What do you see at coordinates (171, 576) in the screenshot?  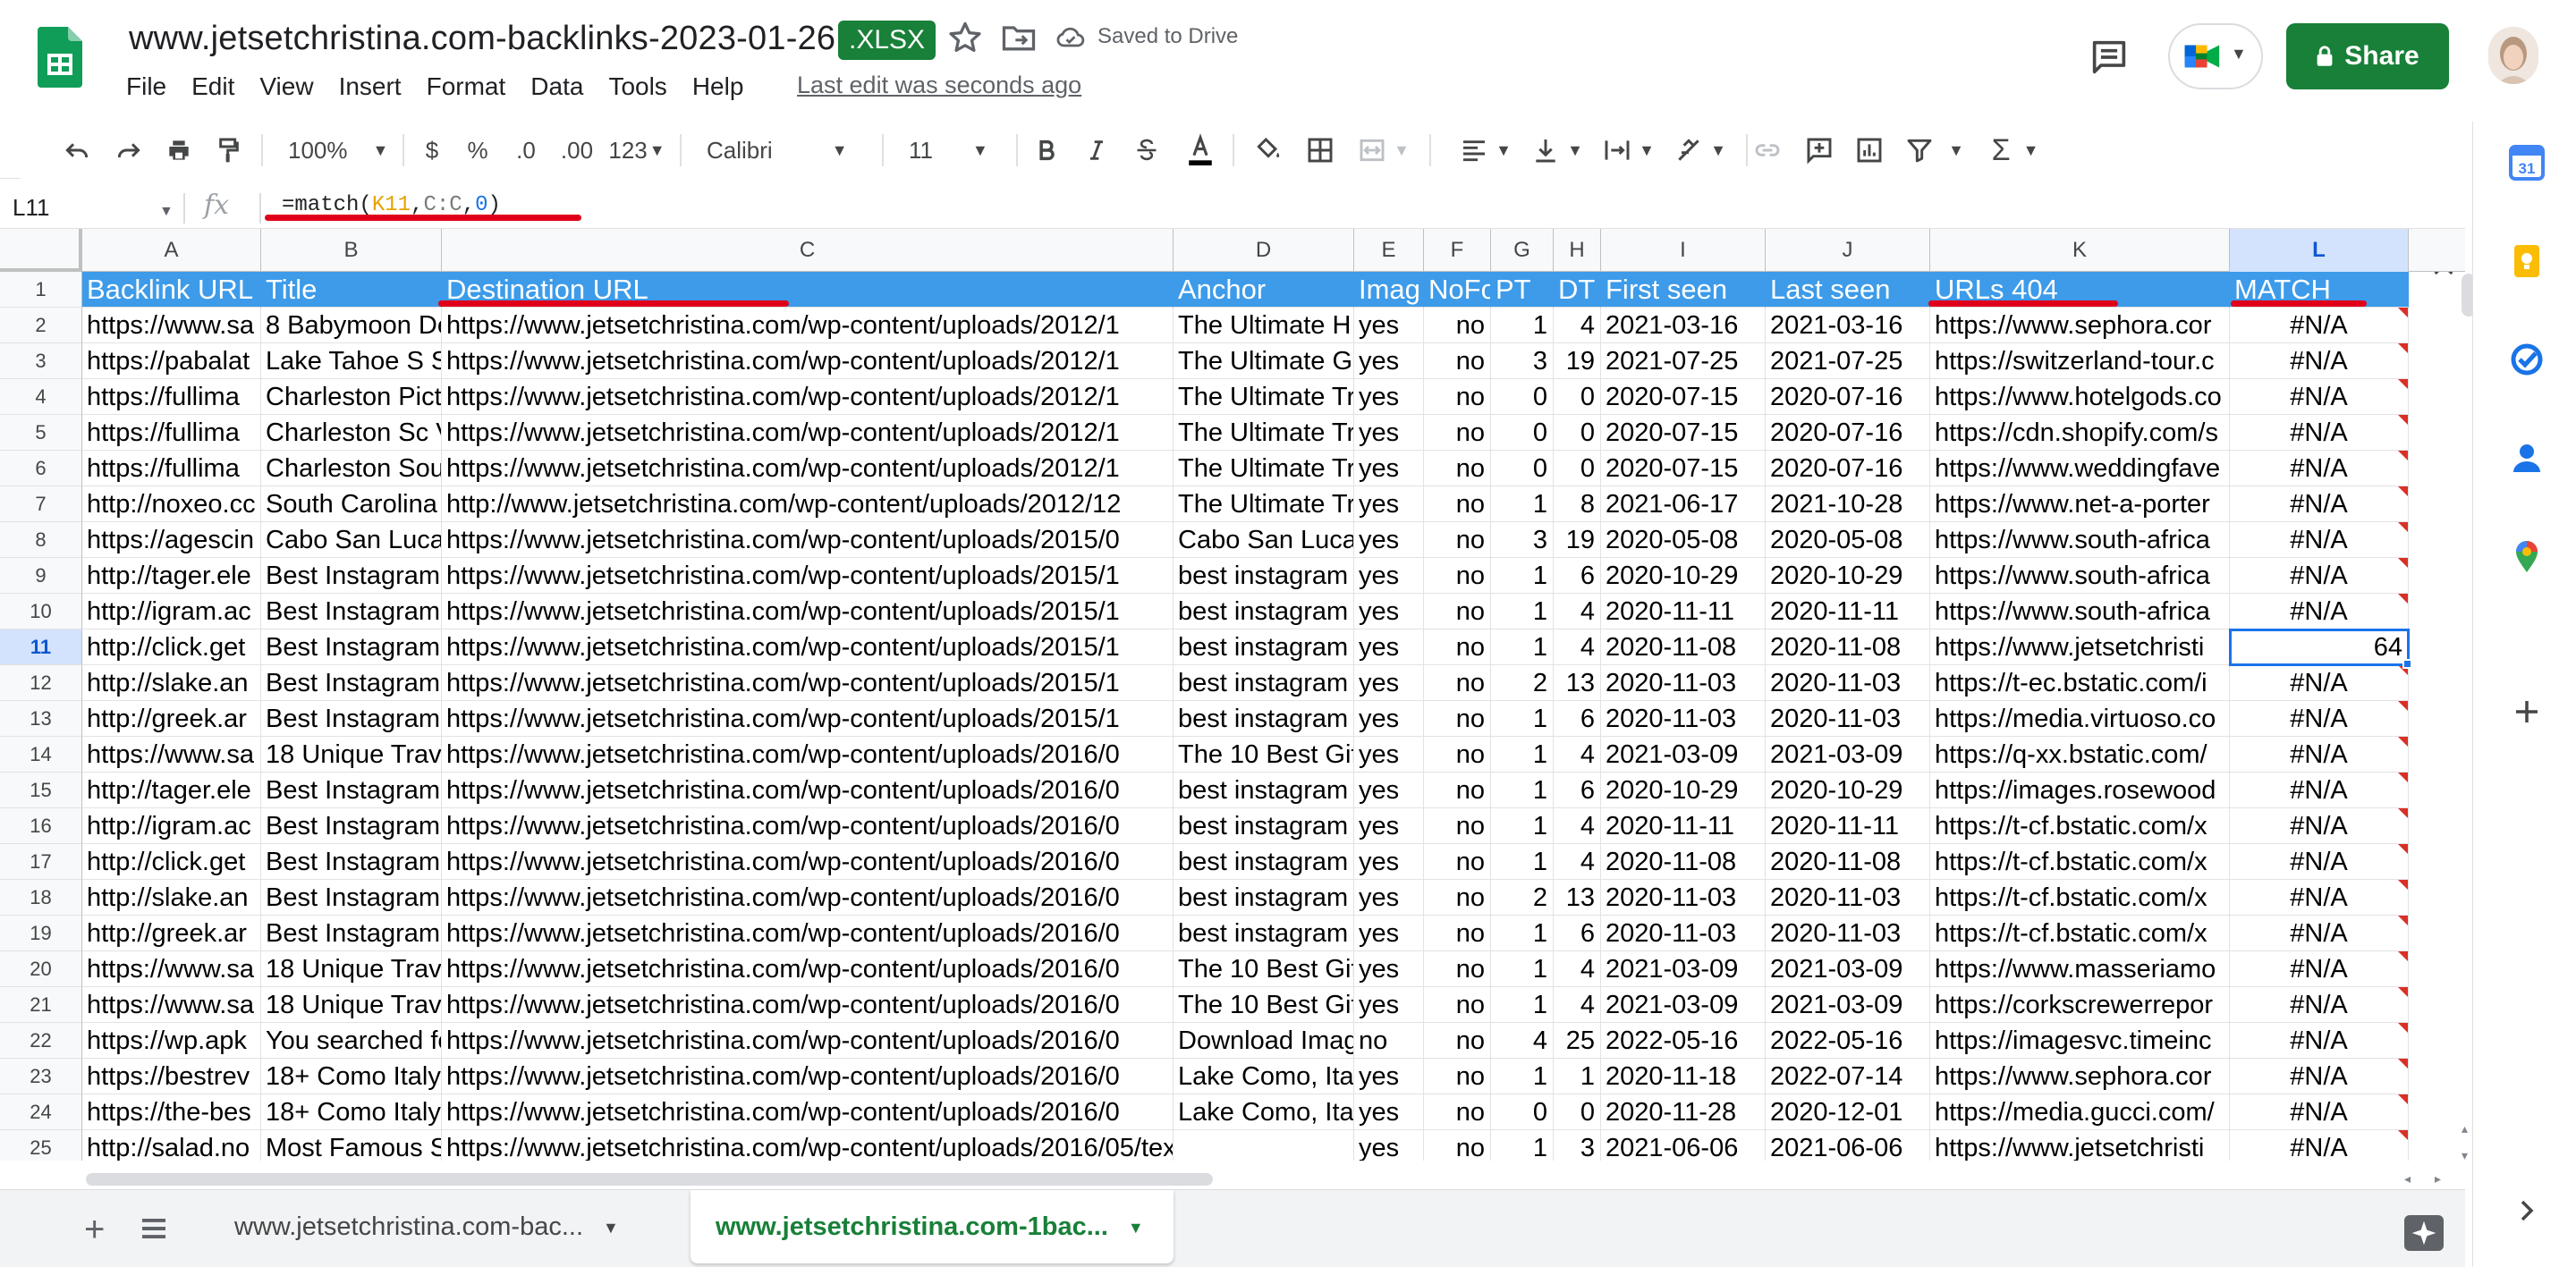 I see `cell-a: http://tager.ele` at bounding box center [171, 576].